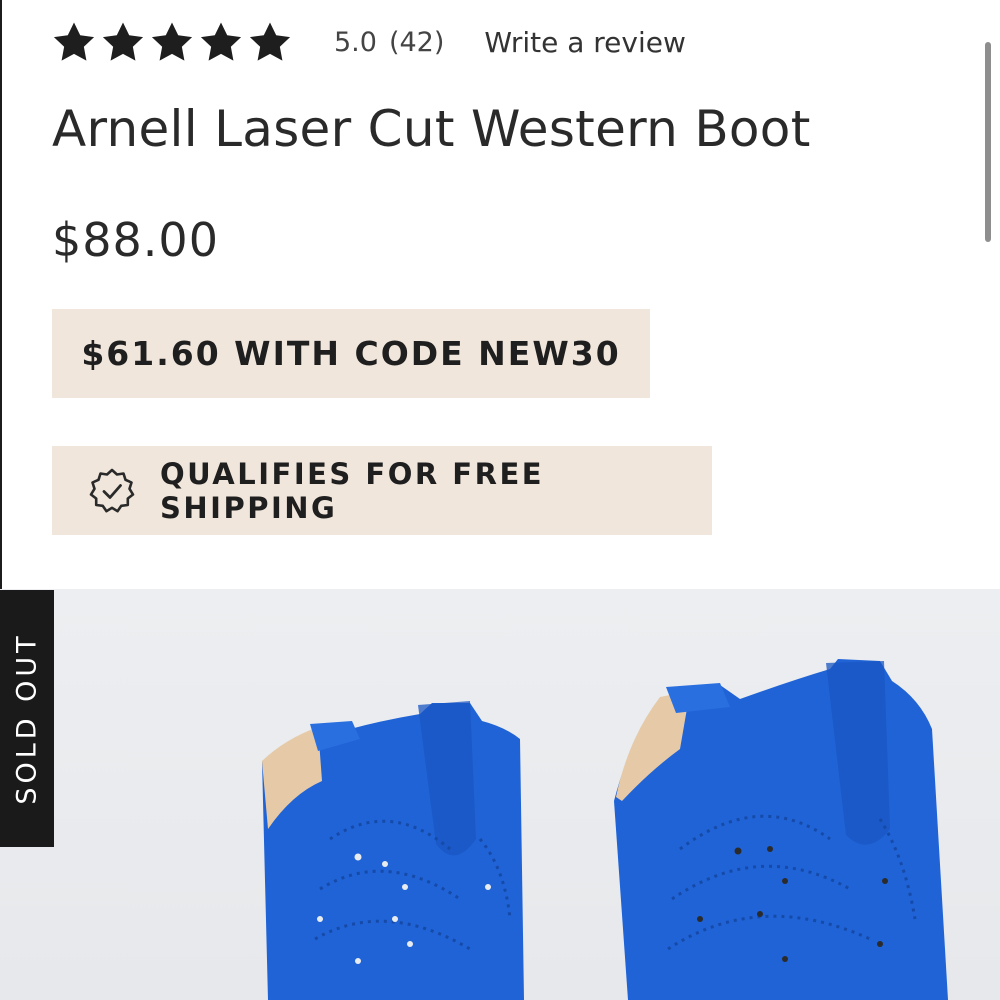  Describe the element at coordinates (135, 240) in the screenshot. I see `product-price: $88.00` at that location.